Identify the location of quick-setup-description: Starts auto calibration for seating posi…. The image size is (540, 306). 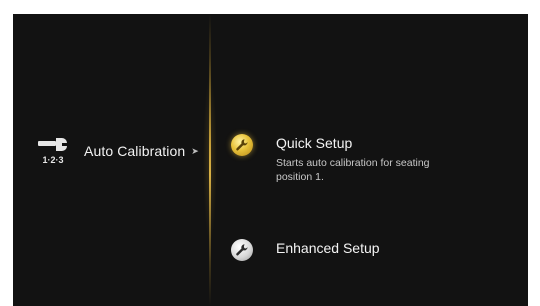
(353, 170).